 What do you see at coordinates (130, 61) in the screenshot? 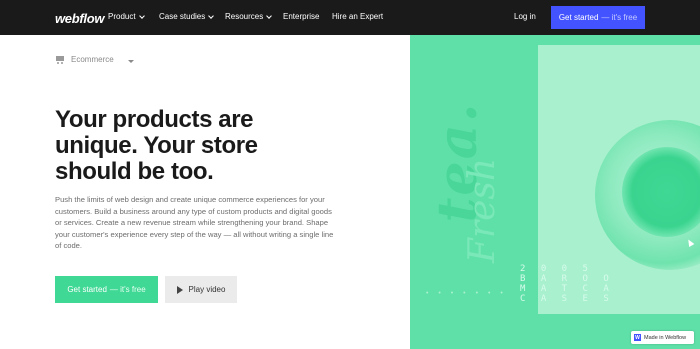
I see `caret-down-icon` at bounding box center [130, 61].